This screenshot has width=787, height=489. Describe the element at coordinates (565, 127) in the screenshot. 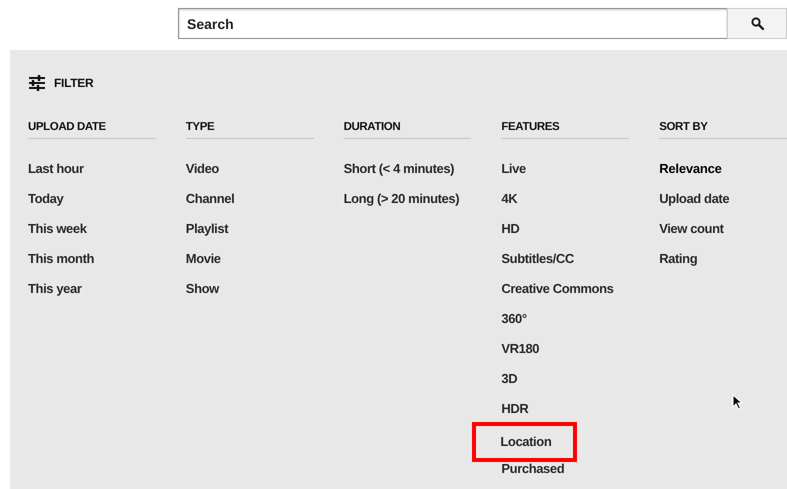

I see `column-heading: FEATURES` at that location.